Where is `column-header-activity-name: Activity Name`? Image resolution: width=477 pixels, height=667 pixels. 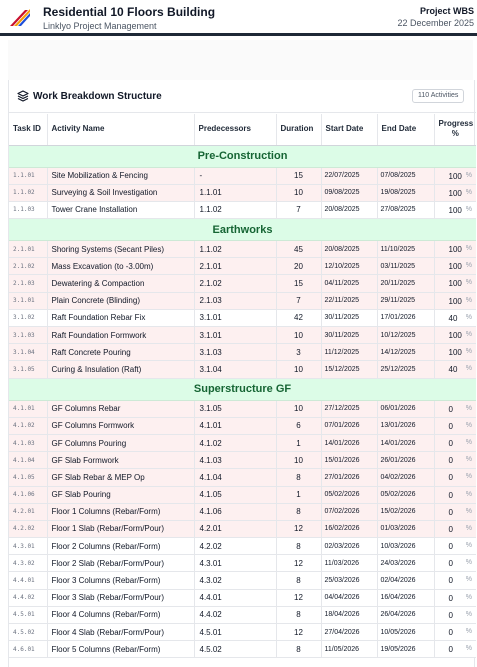 column-header-activity-name: Activity Name is located at coordinates (121, 130).